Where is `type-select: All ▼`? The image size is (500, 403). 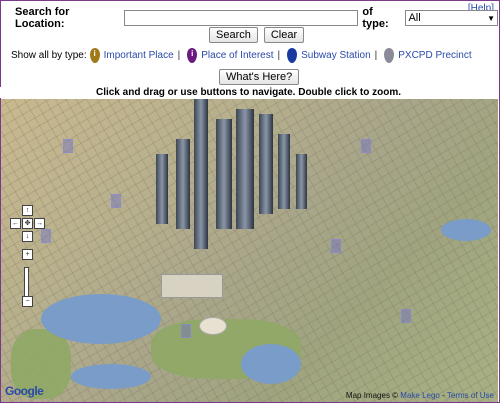 type-select: All ▼ is located at coordinates (451, 18).